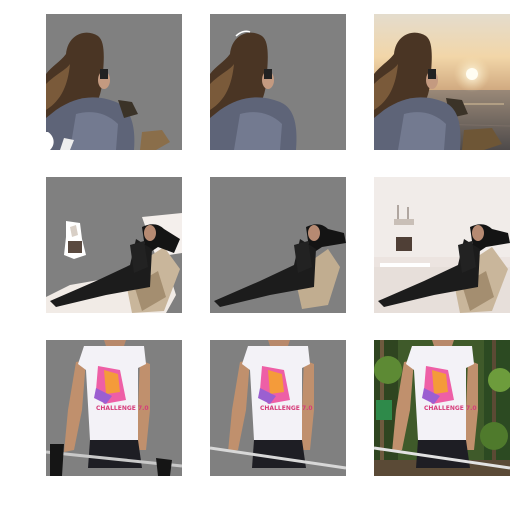  I want to click on row3-ground-truth-print-text: CHALLENGE 7.0, so click(286, 408).